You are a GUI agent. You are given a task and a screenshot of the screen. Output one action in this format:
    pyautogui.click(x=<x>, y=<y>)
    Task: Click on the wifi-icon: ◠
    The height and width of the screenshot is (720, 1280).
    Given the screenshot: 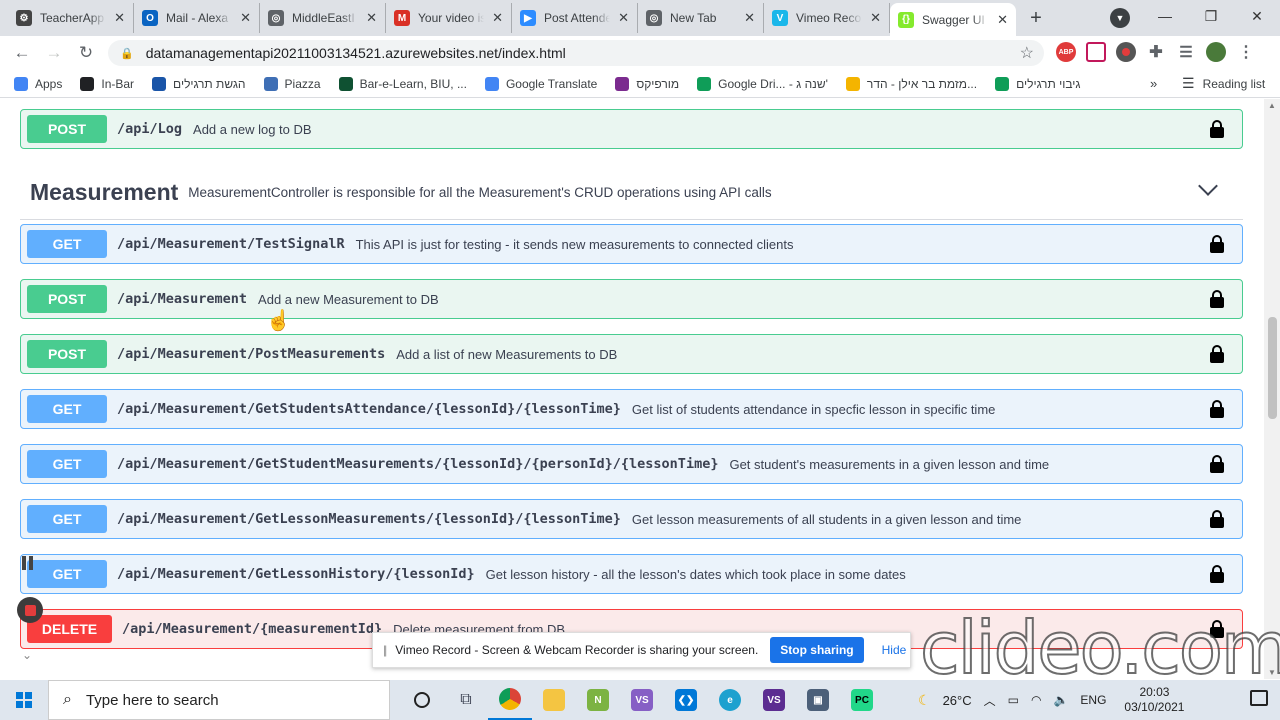 What is the action you would take?
    pyautogui.click(x=1036, y=700)
    